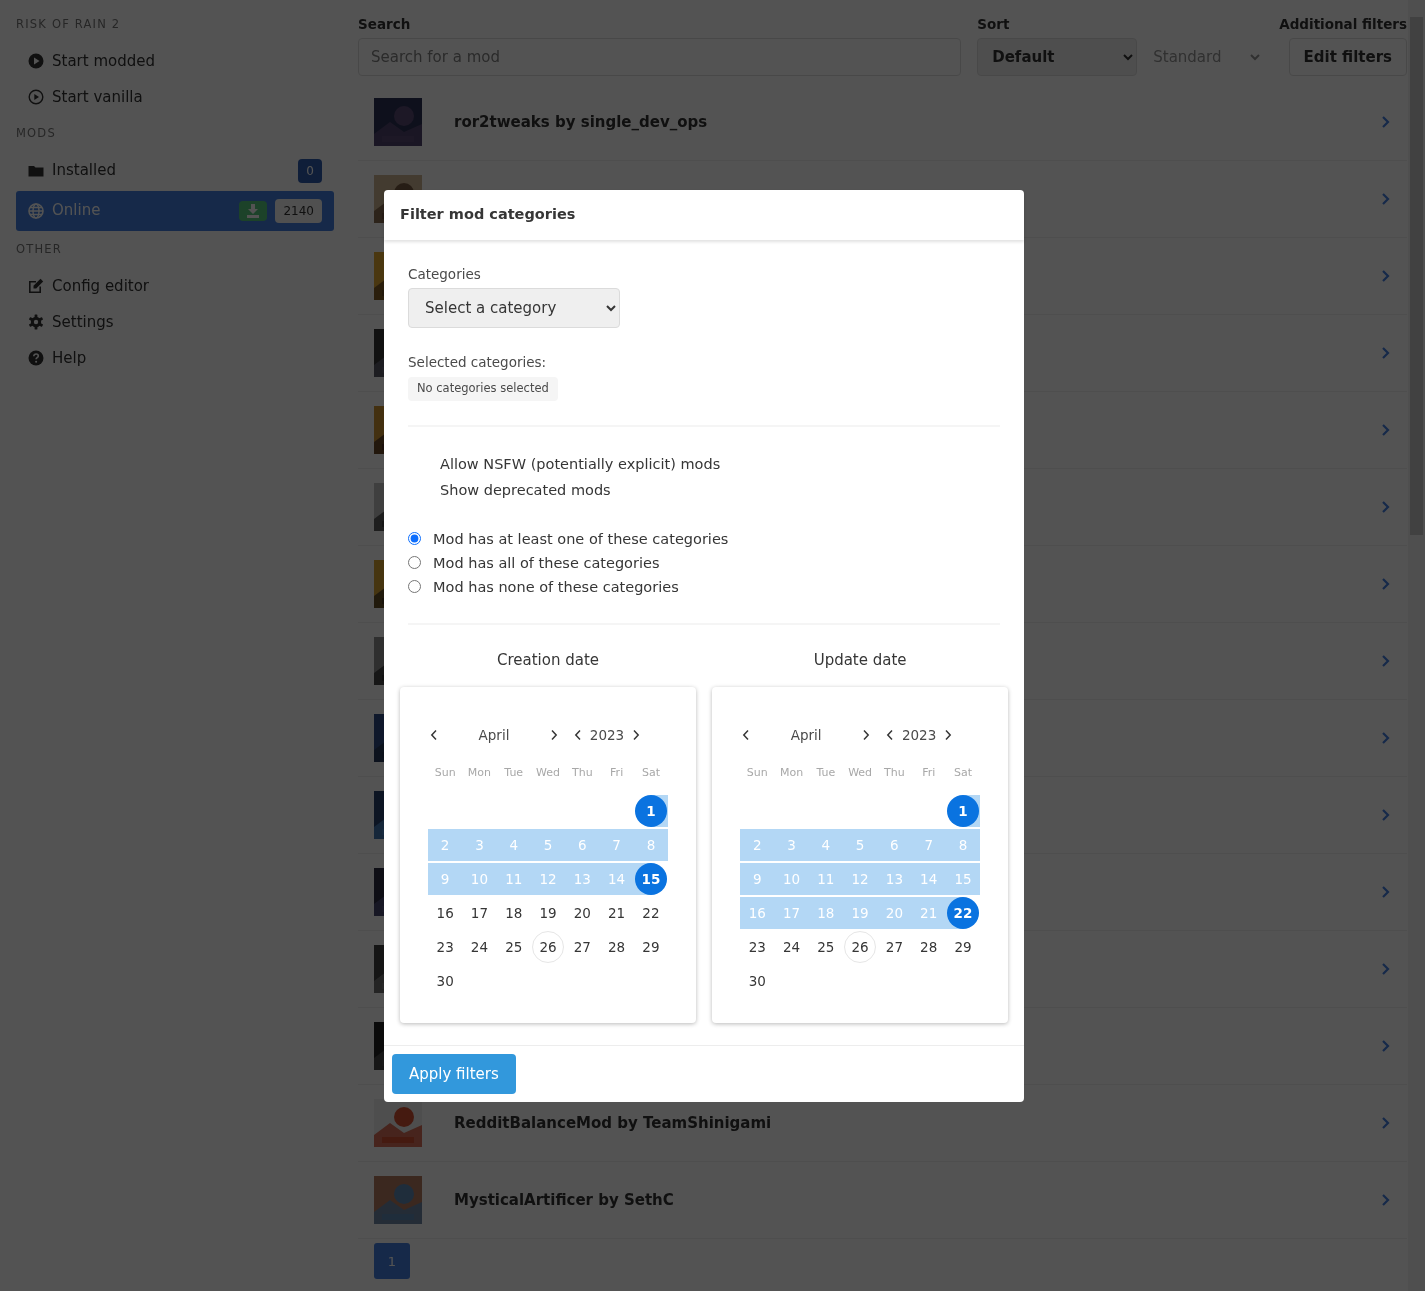  What do you see at coordinates (963, 880) in the screenshot?
I see `calendar-day: 15` at bounding box center [963, 880].